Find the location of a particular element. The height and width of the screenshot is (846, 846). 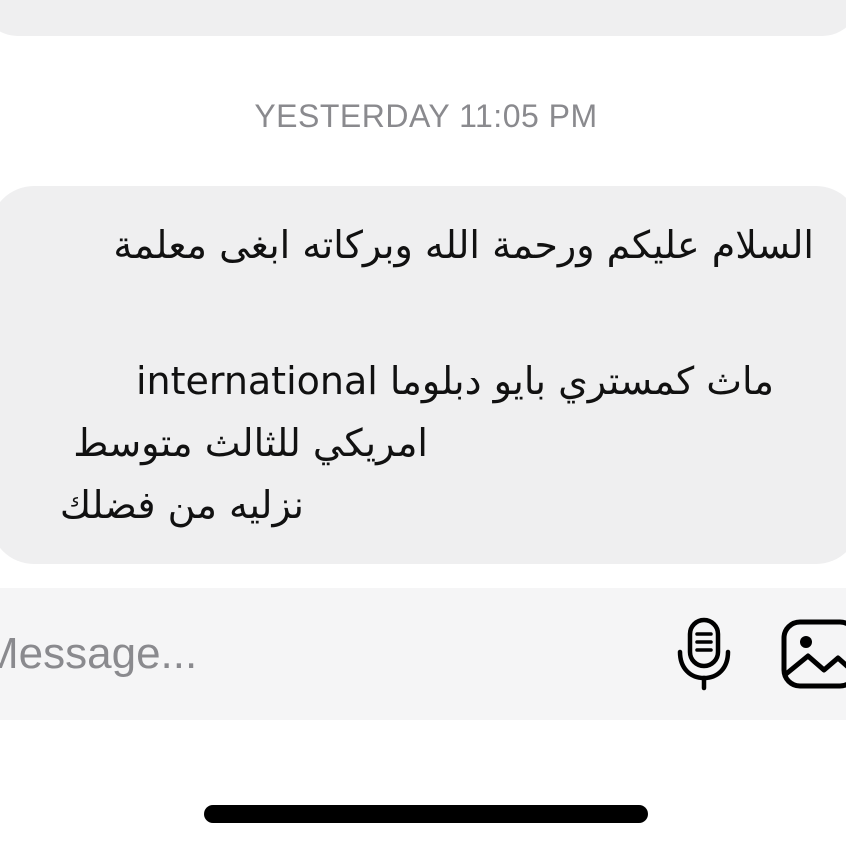

message-line: امريكي للثالث متوسط is located at coordinates (250, 443).